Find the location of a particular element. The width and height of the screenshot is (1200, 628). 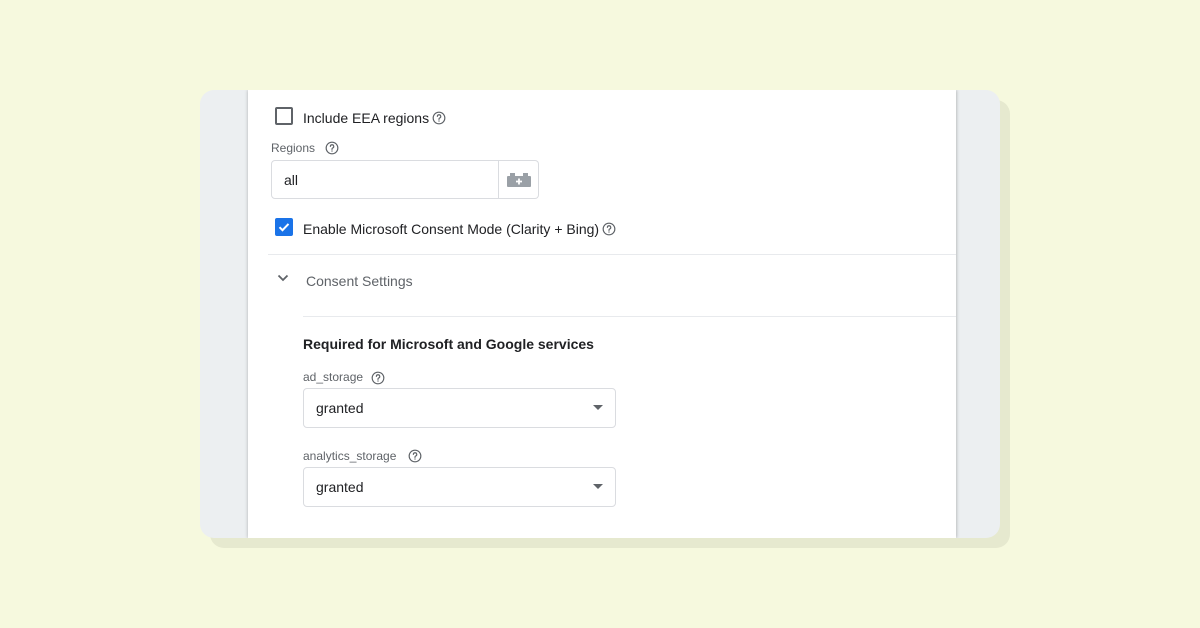

variable-picker-icon is located at coordinates (519, 180).